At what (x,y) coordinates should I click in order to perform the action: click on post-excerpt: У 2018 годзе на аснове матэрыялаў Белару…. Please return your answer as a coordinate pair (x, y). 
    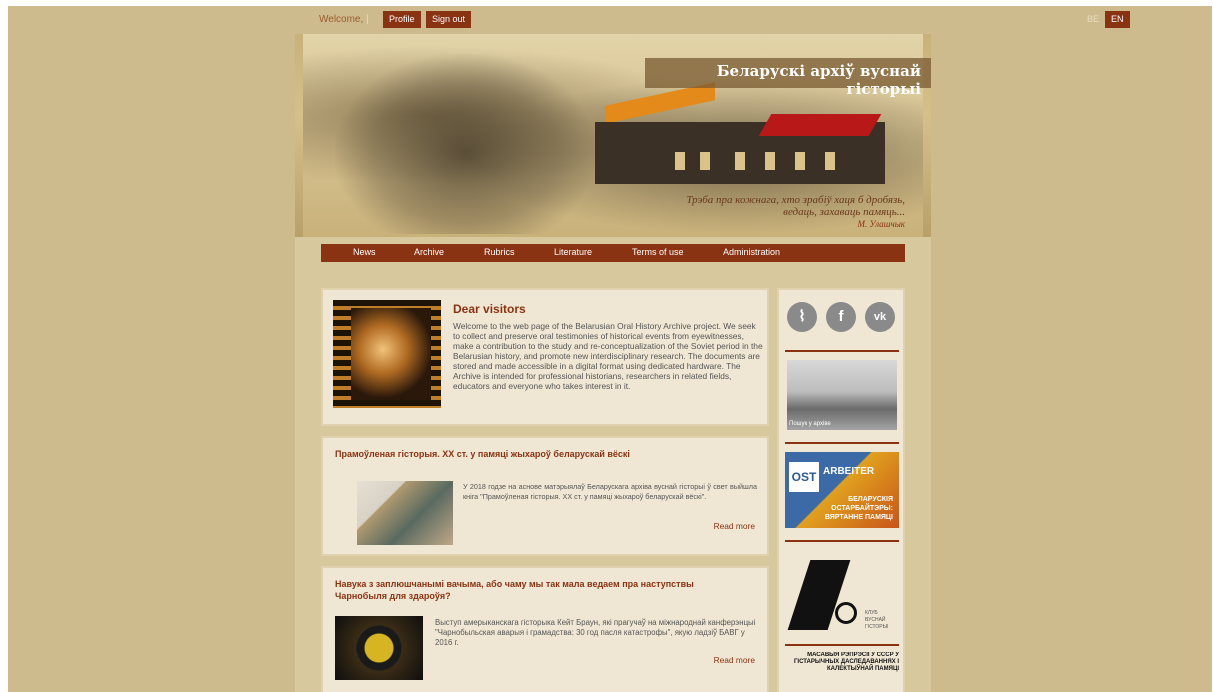
    Looking at the image, I should click on (610, 491).